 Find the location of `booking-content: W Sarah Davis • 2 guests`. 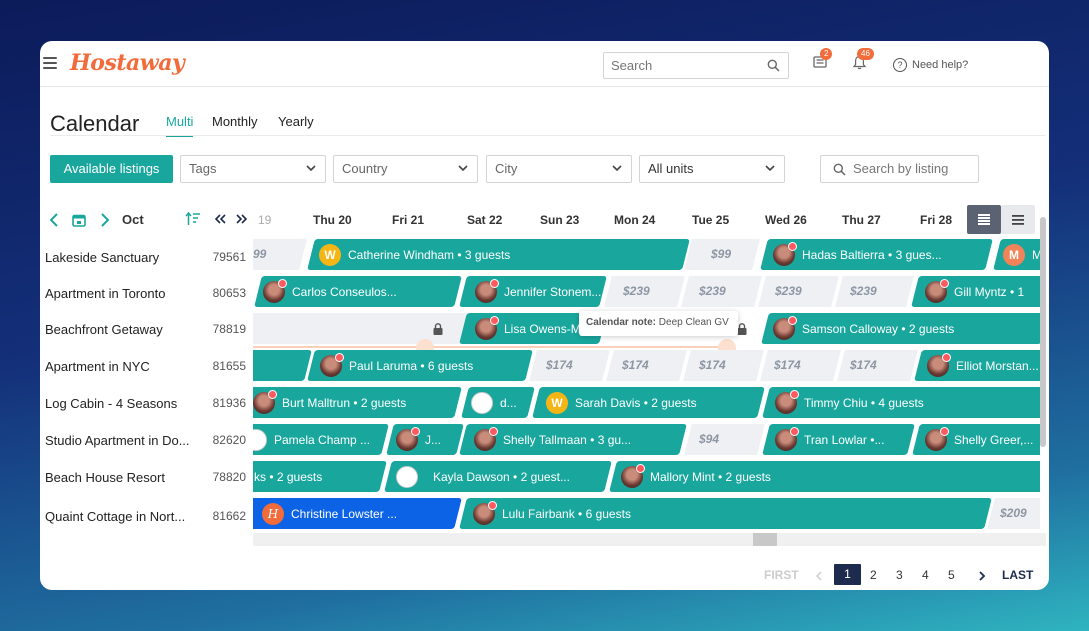

booking-content: W Sarah Davis • 2 guests is located at coordinates (651, 402).